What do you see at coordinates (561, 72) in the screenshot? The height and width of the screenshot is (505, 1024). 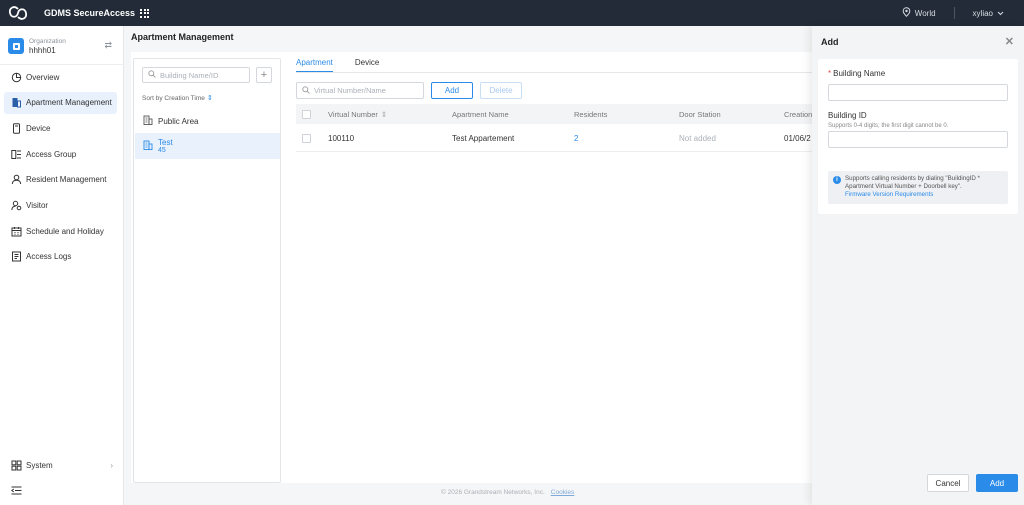 I see `tabs-divider` at bounding box center [561, 72].